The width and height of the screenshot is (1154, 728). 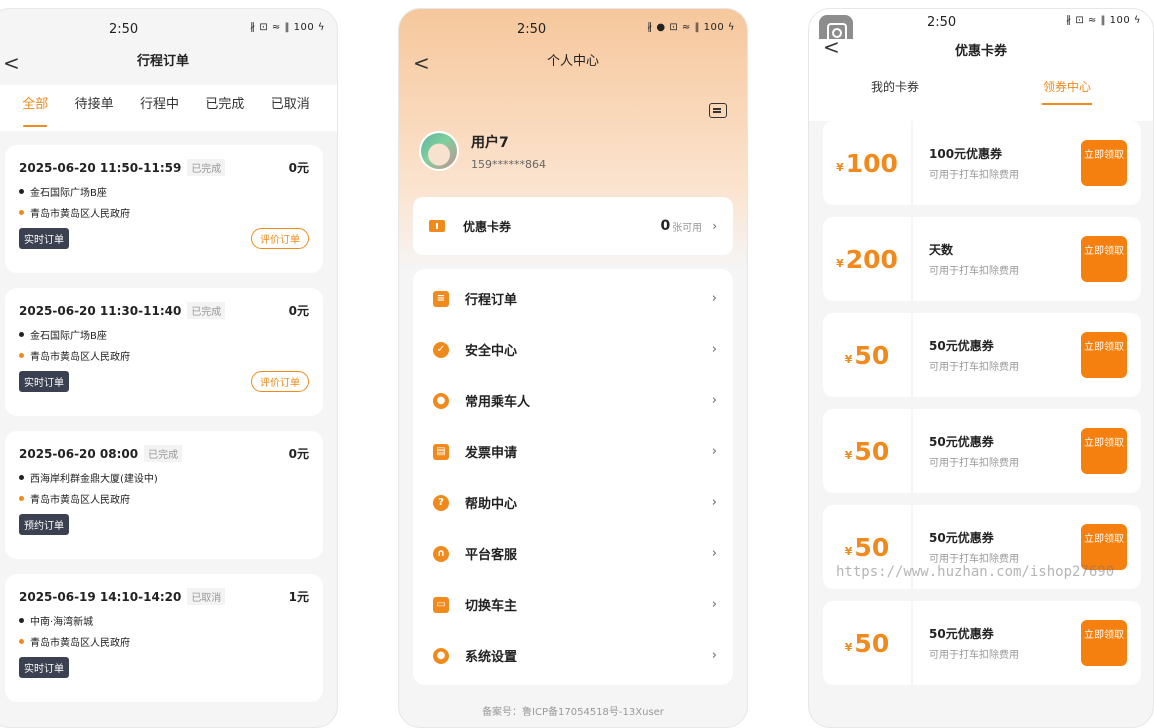 I want to click on menu-item-orders: ≡ 行程订单 ›, so click(x=573, y=298).